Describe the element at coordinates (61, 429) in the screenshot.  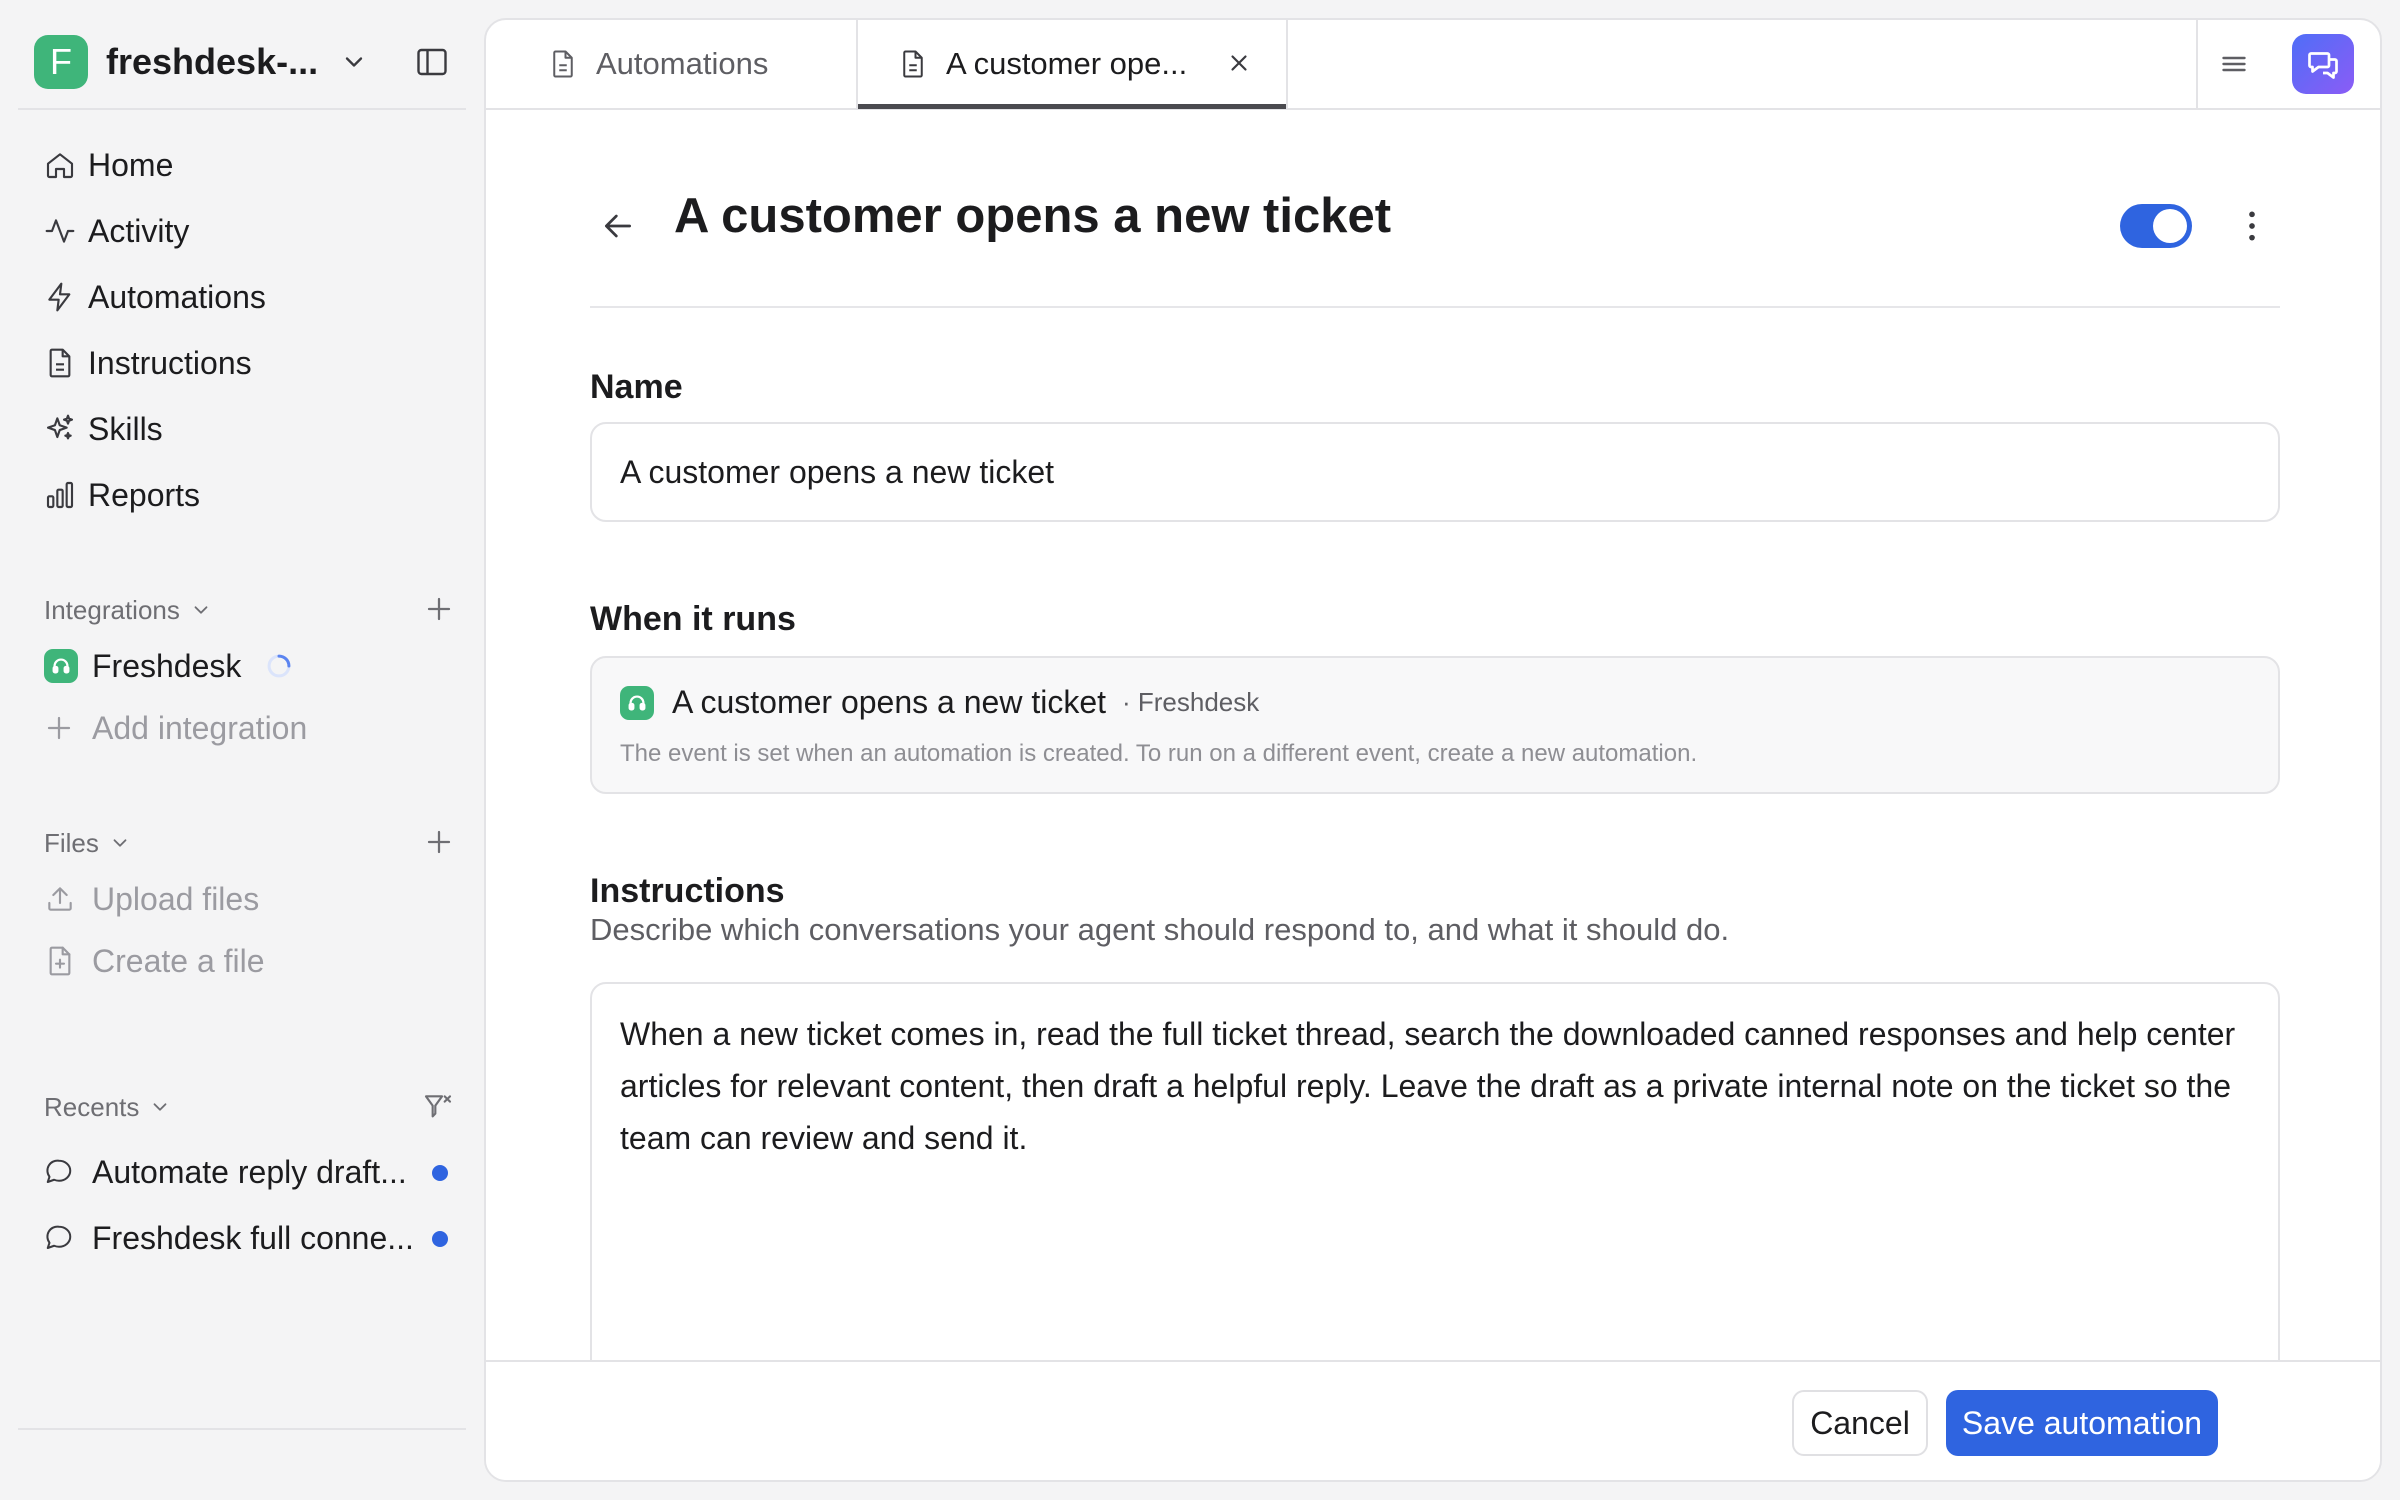
I see `sparkles-icon` at that location.